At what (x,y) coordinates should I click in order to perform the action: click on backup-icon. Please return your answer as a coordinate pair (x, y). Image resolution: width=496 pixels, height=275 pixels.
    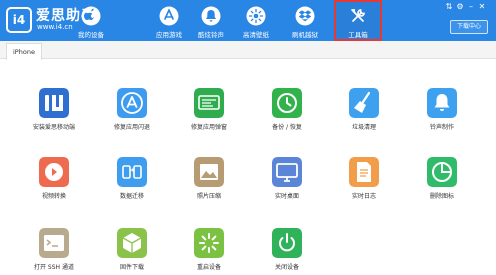
    Looking at the image, I should click on (287, 103).